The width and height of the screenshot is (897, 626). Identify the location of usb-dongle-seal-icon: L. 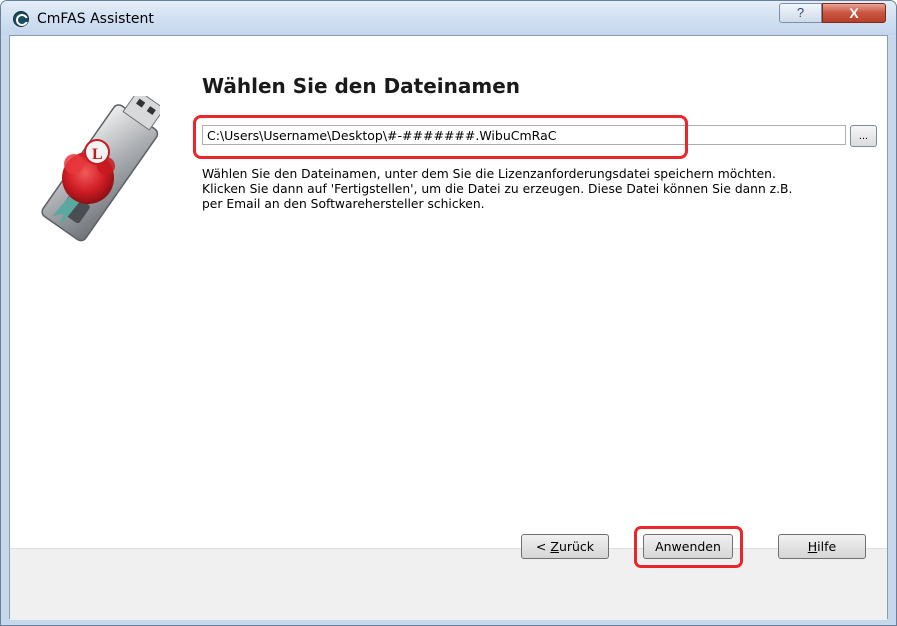
(100, 169).